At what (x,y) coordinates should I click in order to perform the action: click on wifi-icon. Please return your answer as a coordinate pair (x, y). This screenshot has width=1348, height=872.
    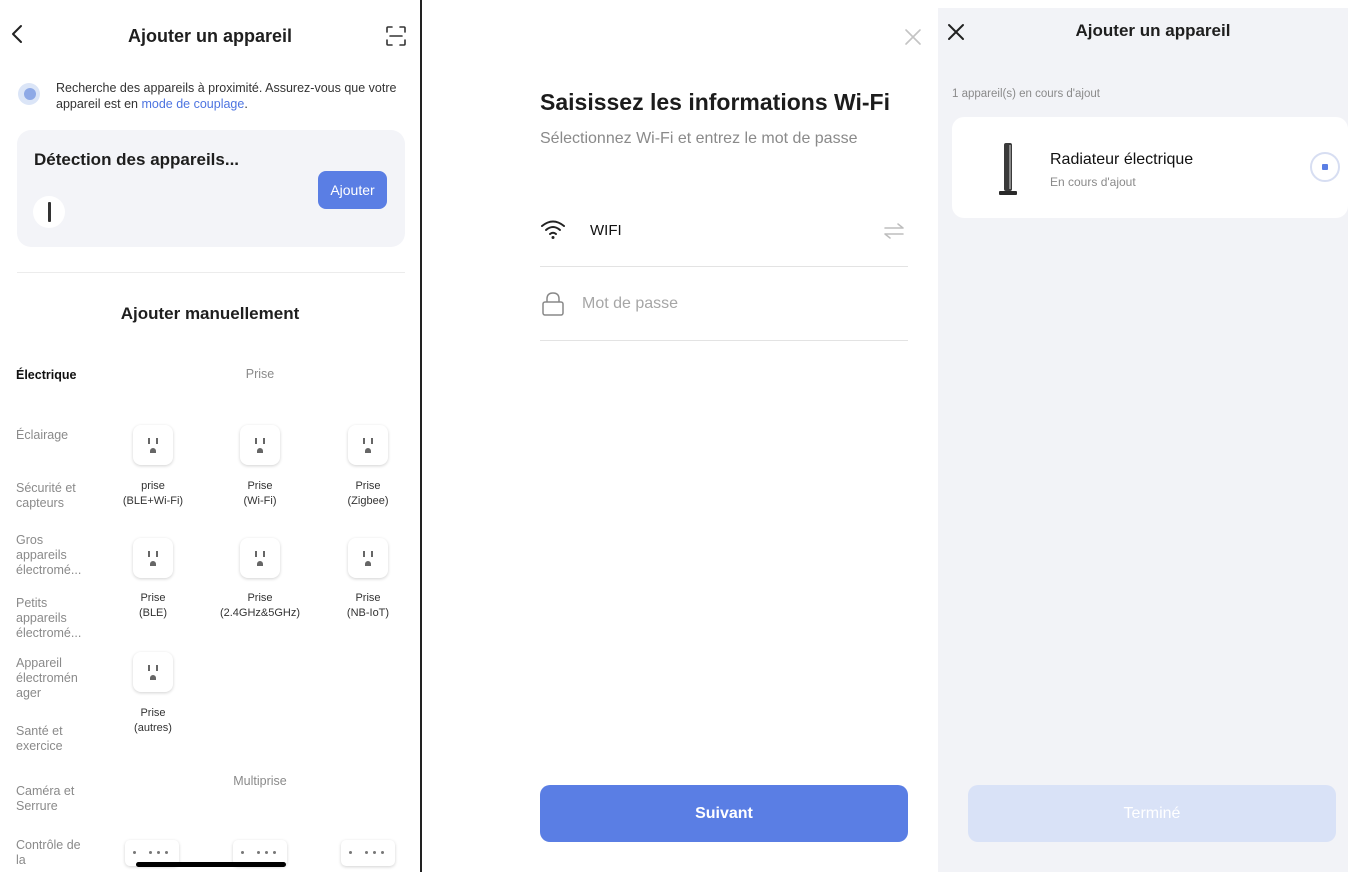
    Looking at the image, I should click on (553, 229).